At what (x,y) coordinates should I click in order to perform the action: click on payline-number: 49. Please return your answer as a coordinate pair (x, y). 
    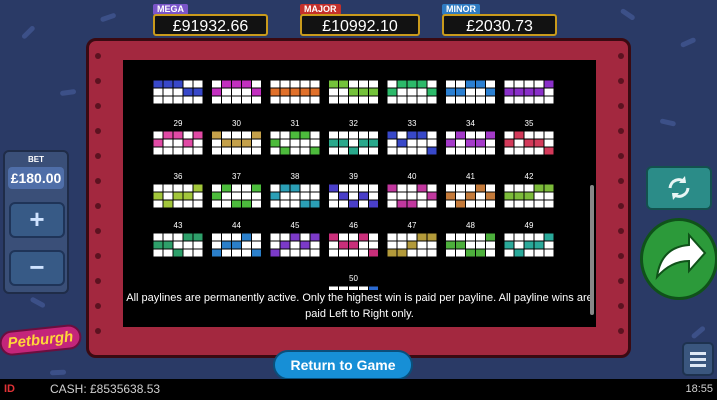
    Looking at the image, I should click on (529, 225).